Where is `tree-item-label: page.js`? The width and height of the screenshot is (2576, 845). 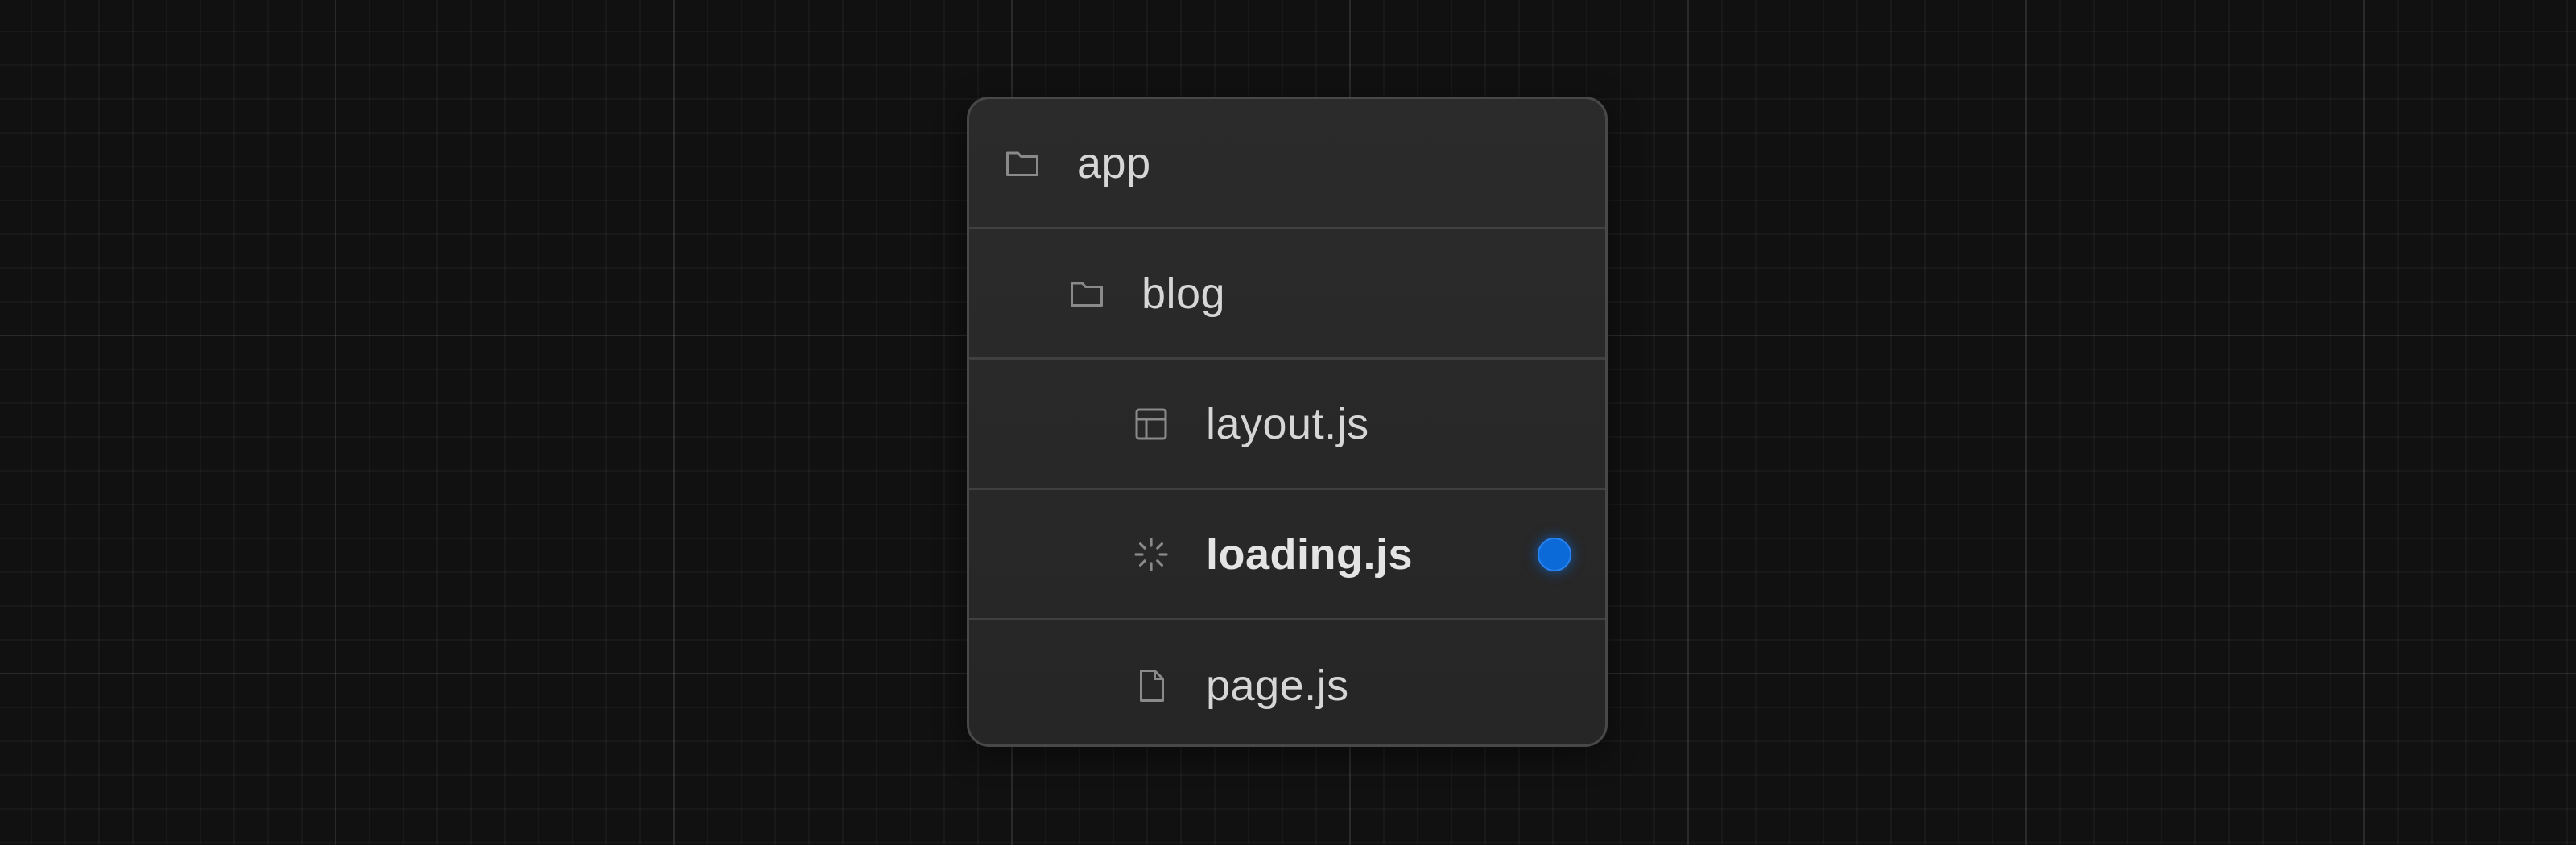
tree-item-label: page.js is located at coordinates (1277, 686).